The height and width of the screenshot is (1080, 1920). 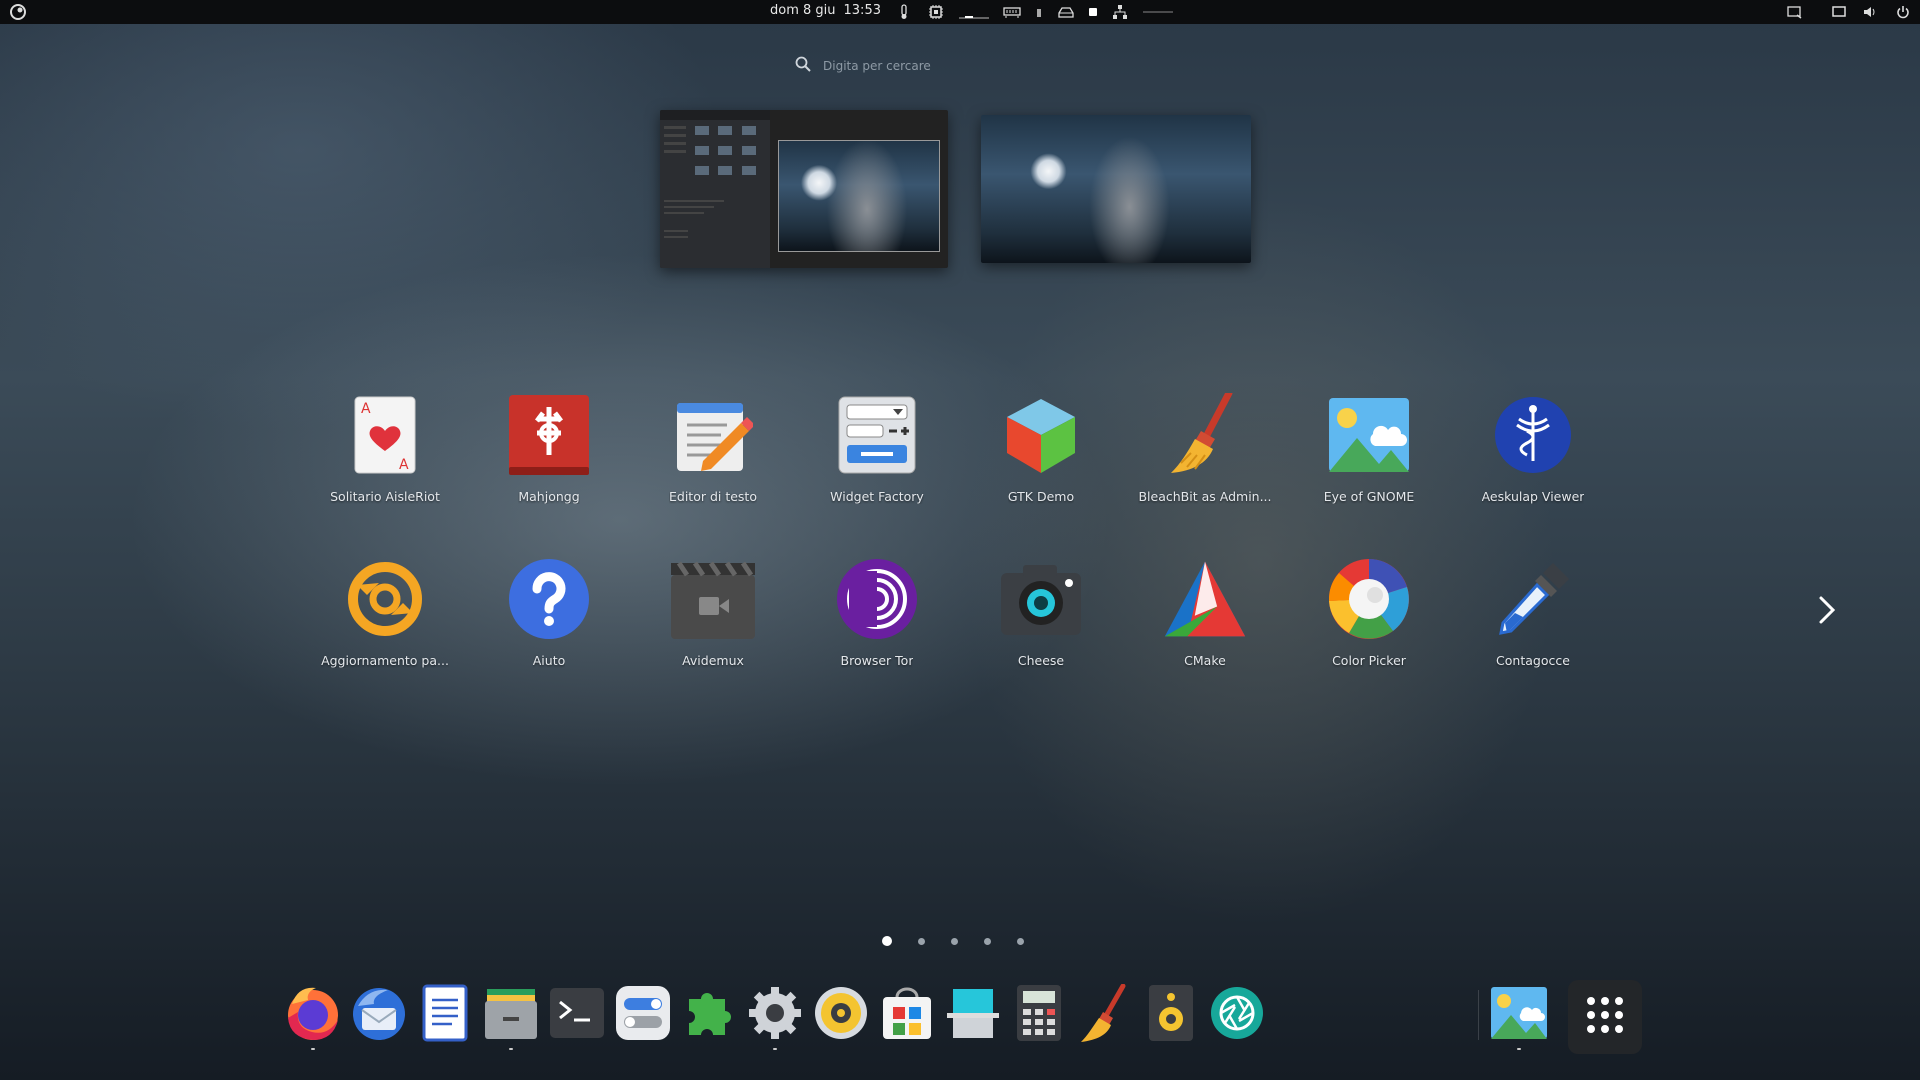 I want to click on app-cheese: Cheese, so click(x=1041, y=612).